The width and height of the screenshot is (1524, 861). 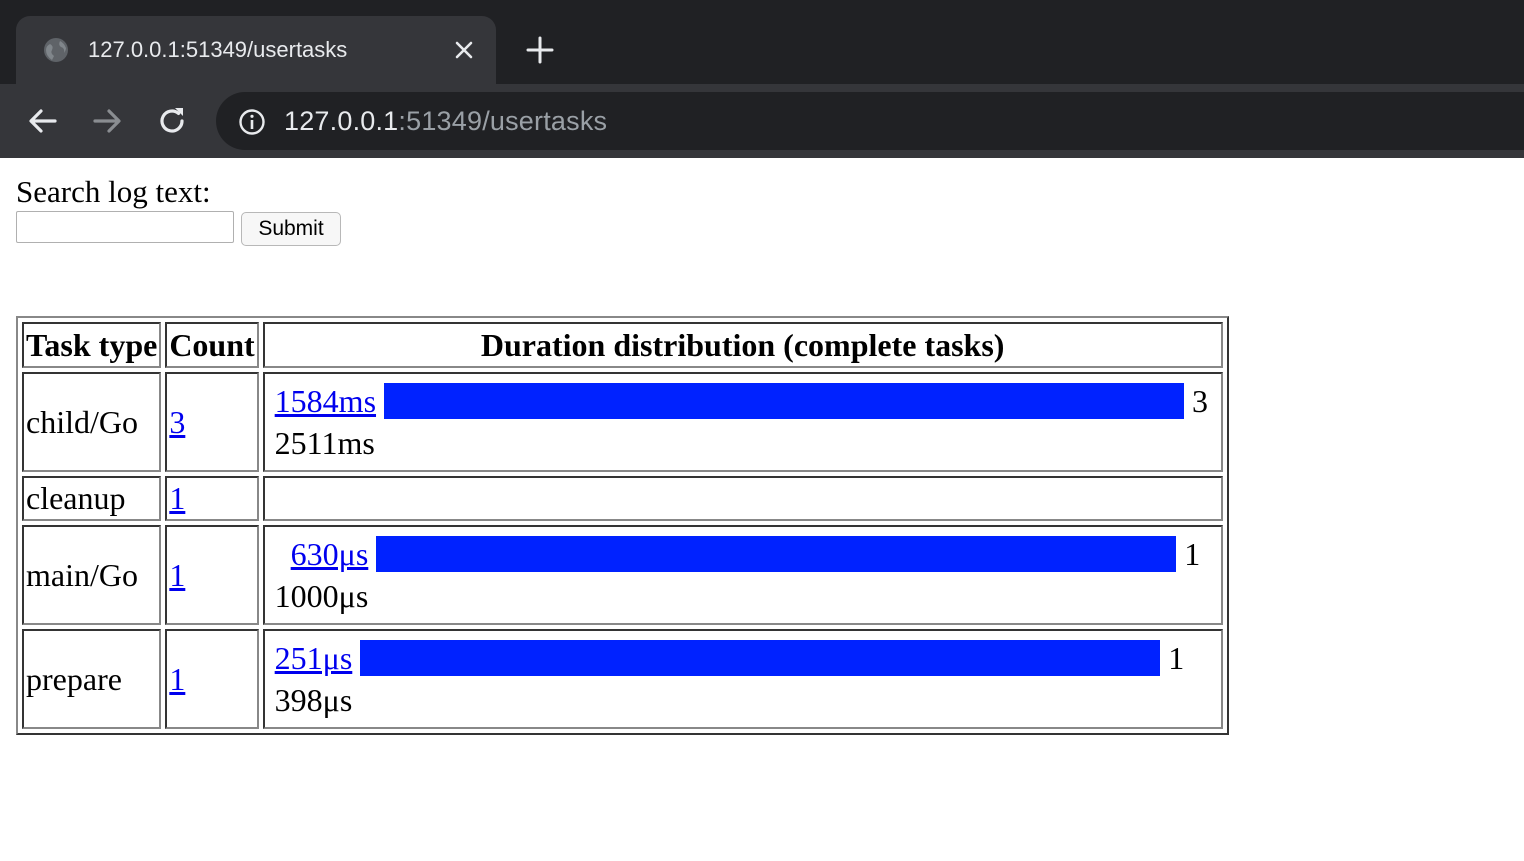 What do you see at coordinates (313, 700) in the screenshot?
I see `bucket-end: 398μs` at bounding box center [313, 700].